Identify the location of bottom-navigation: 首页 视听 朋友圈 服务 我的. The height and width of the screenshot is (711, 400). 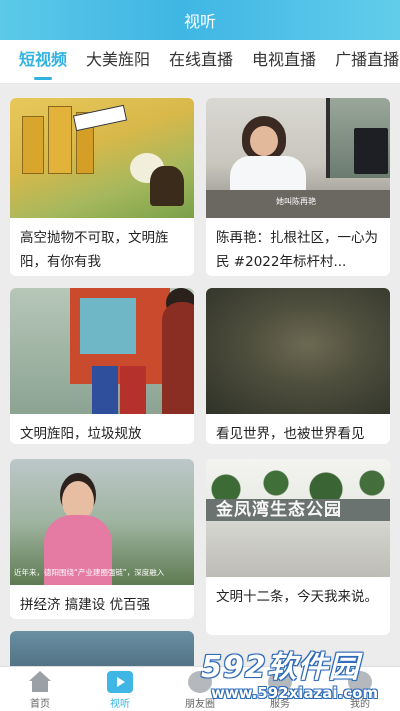
(200, 688).